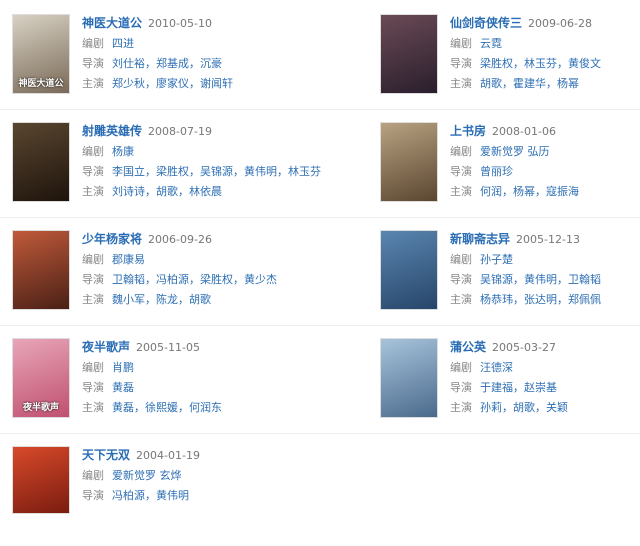 This screenshot has height=546, width=640. What do you see at coordinates (480, 239) in the screenshot?
I see `work-title: 新聊斋志异` at bounding box center [480, 239].